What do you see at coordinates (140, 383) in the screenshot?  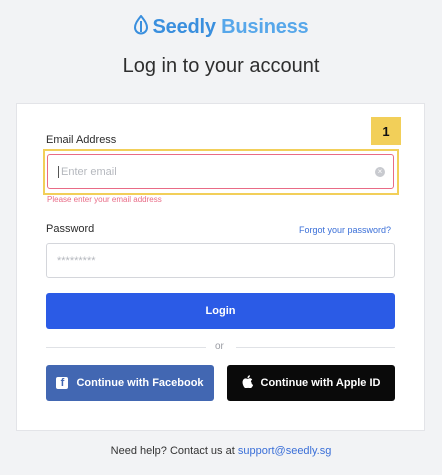 I see `facebook-button-label: Continue with Facebook` at bounding box center [140, 383].